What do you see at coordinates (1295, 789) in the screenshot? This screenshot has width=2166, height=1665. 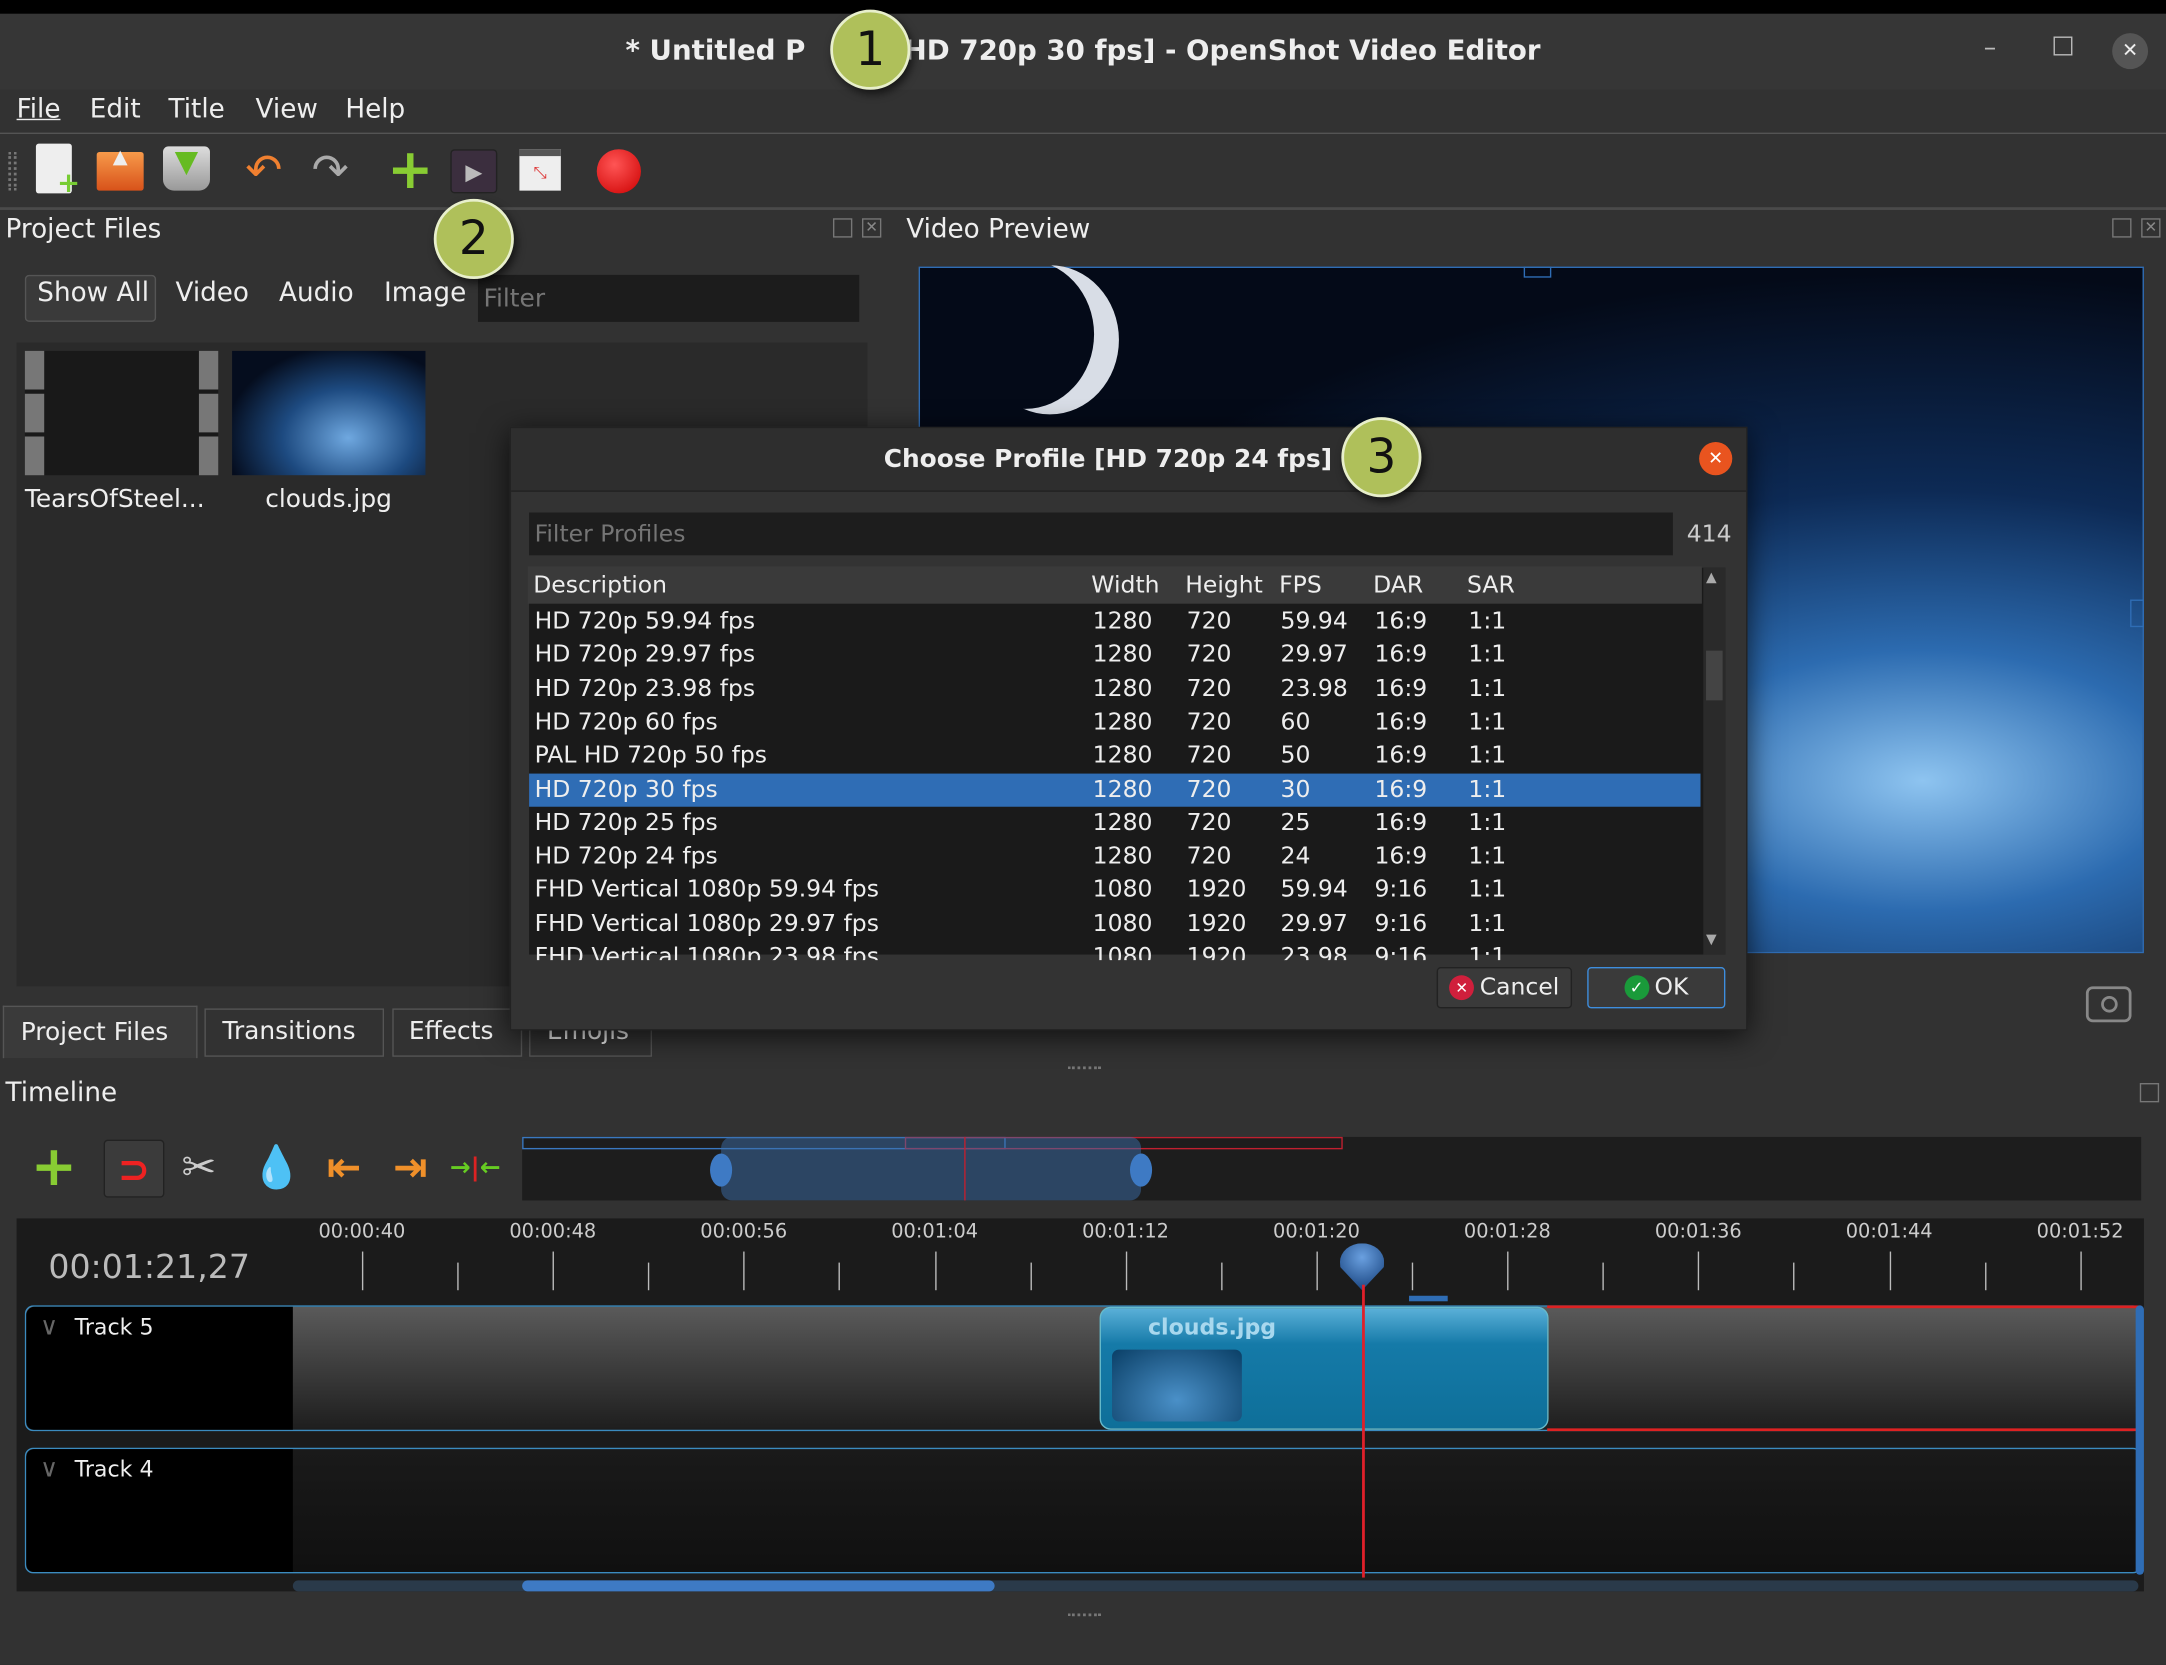 I see `profile-cell: 30` at bounding box center [1295, 789].